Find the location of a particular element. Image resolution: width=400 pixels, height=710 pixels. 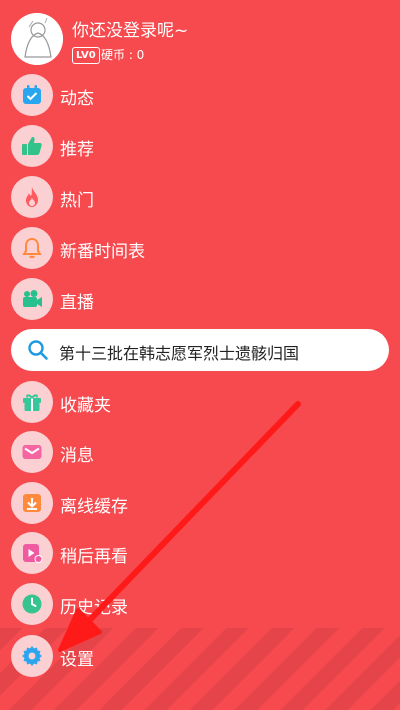

menu-item-history: 历史记录 is located at coordinates (200, 608).